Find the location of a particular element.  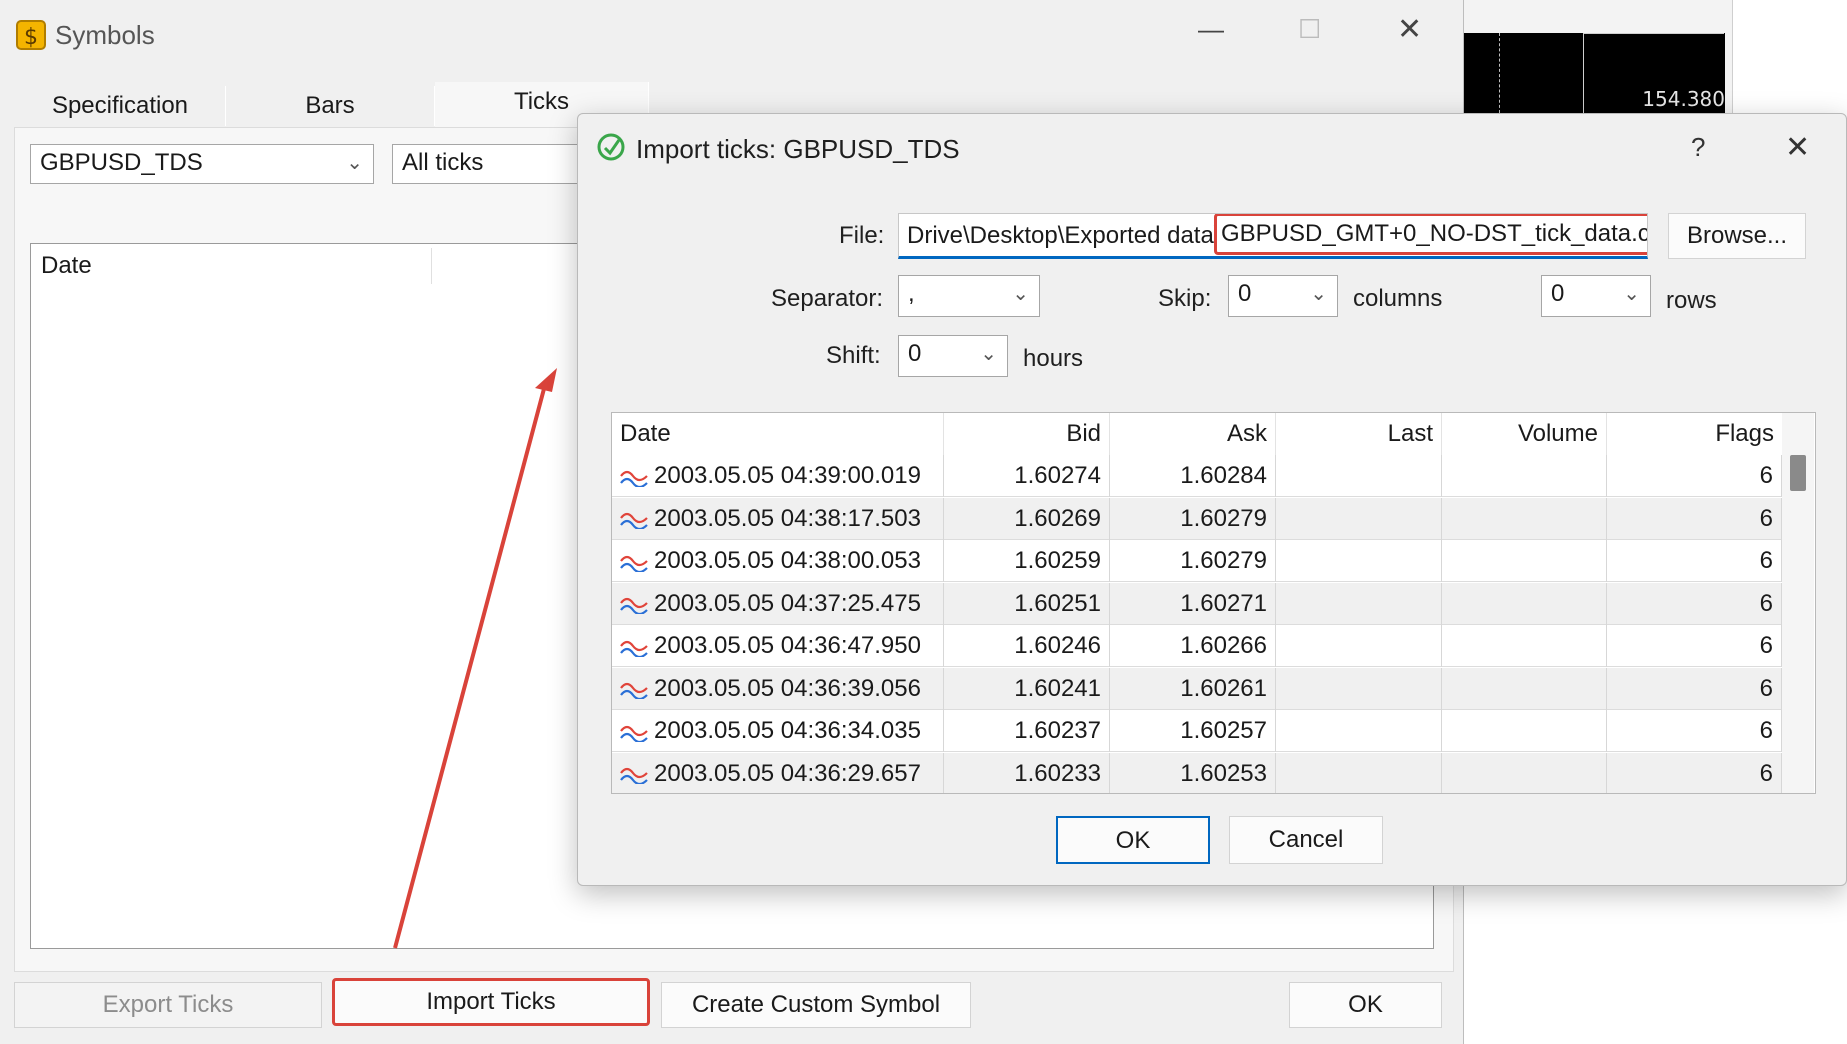

table-row: 2003.05.05 04:37:25.475 1.60251 1.60271 6 is located at coordinates (1197, 603).